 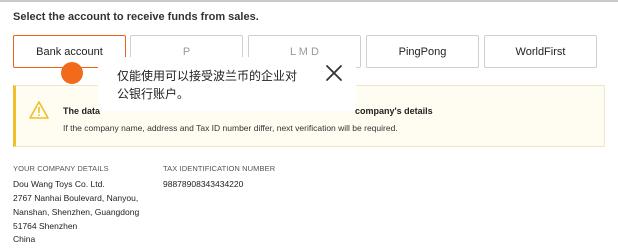 What do you see at coordinates (394, 111) in the screenshot?
I see `alert-title-end: company's details` at bounding box center [394, 111].